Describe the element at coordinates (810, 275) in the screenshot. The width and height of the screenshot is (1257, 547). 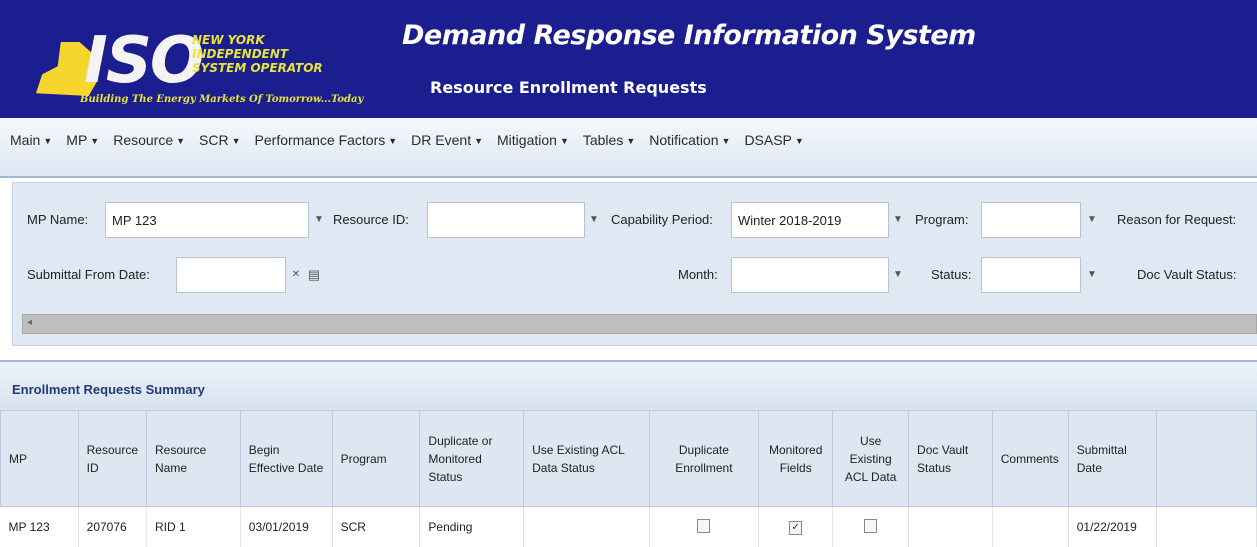
I see `month-select` at that location.